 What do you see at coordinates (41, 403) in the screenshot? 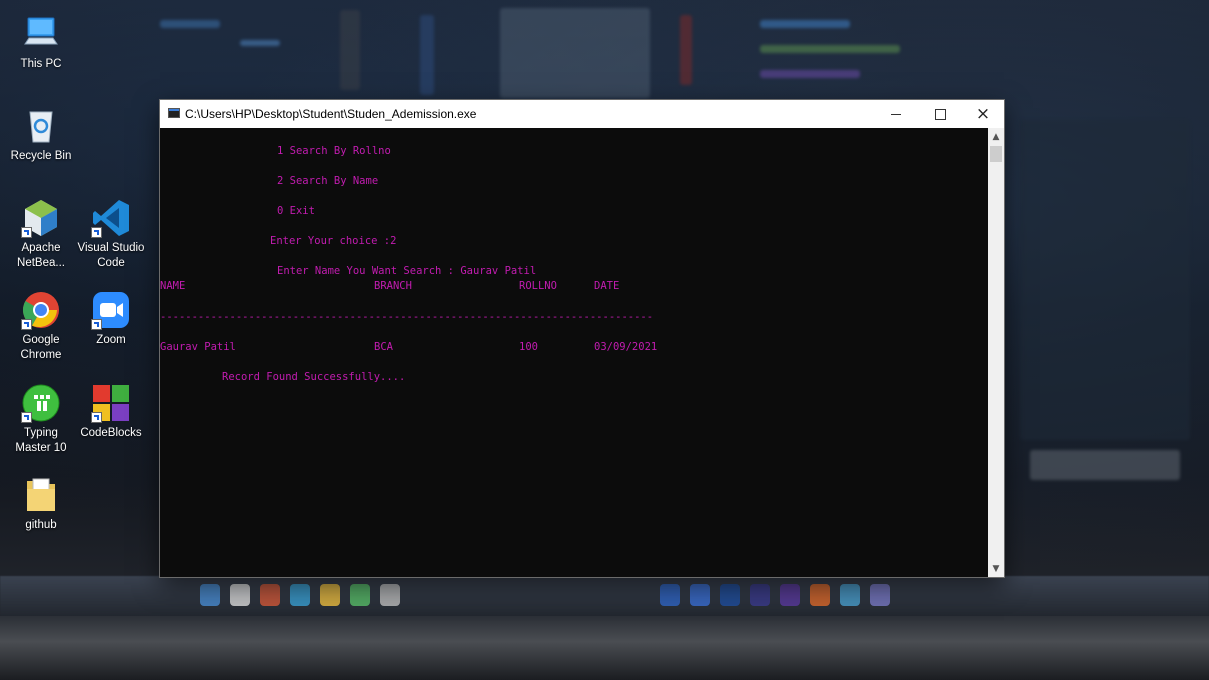
I see `typing-master-icon` at bounding box center [41, 403].